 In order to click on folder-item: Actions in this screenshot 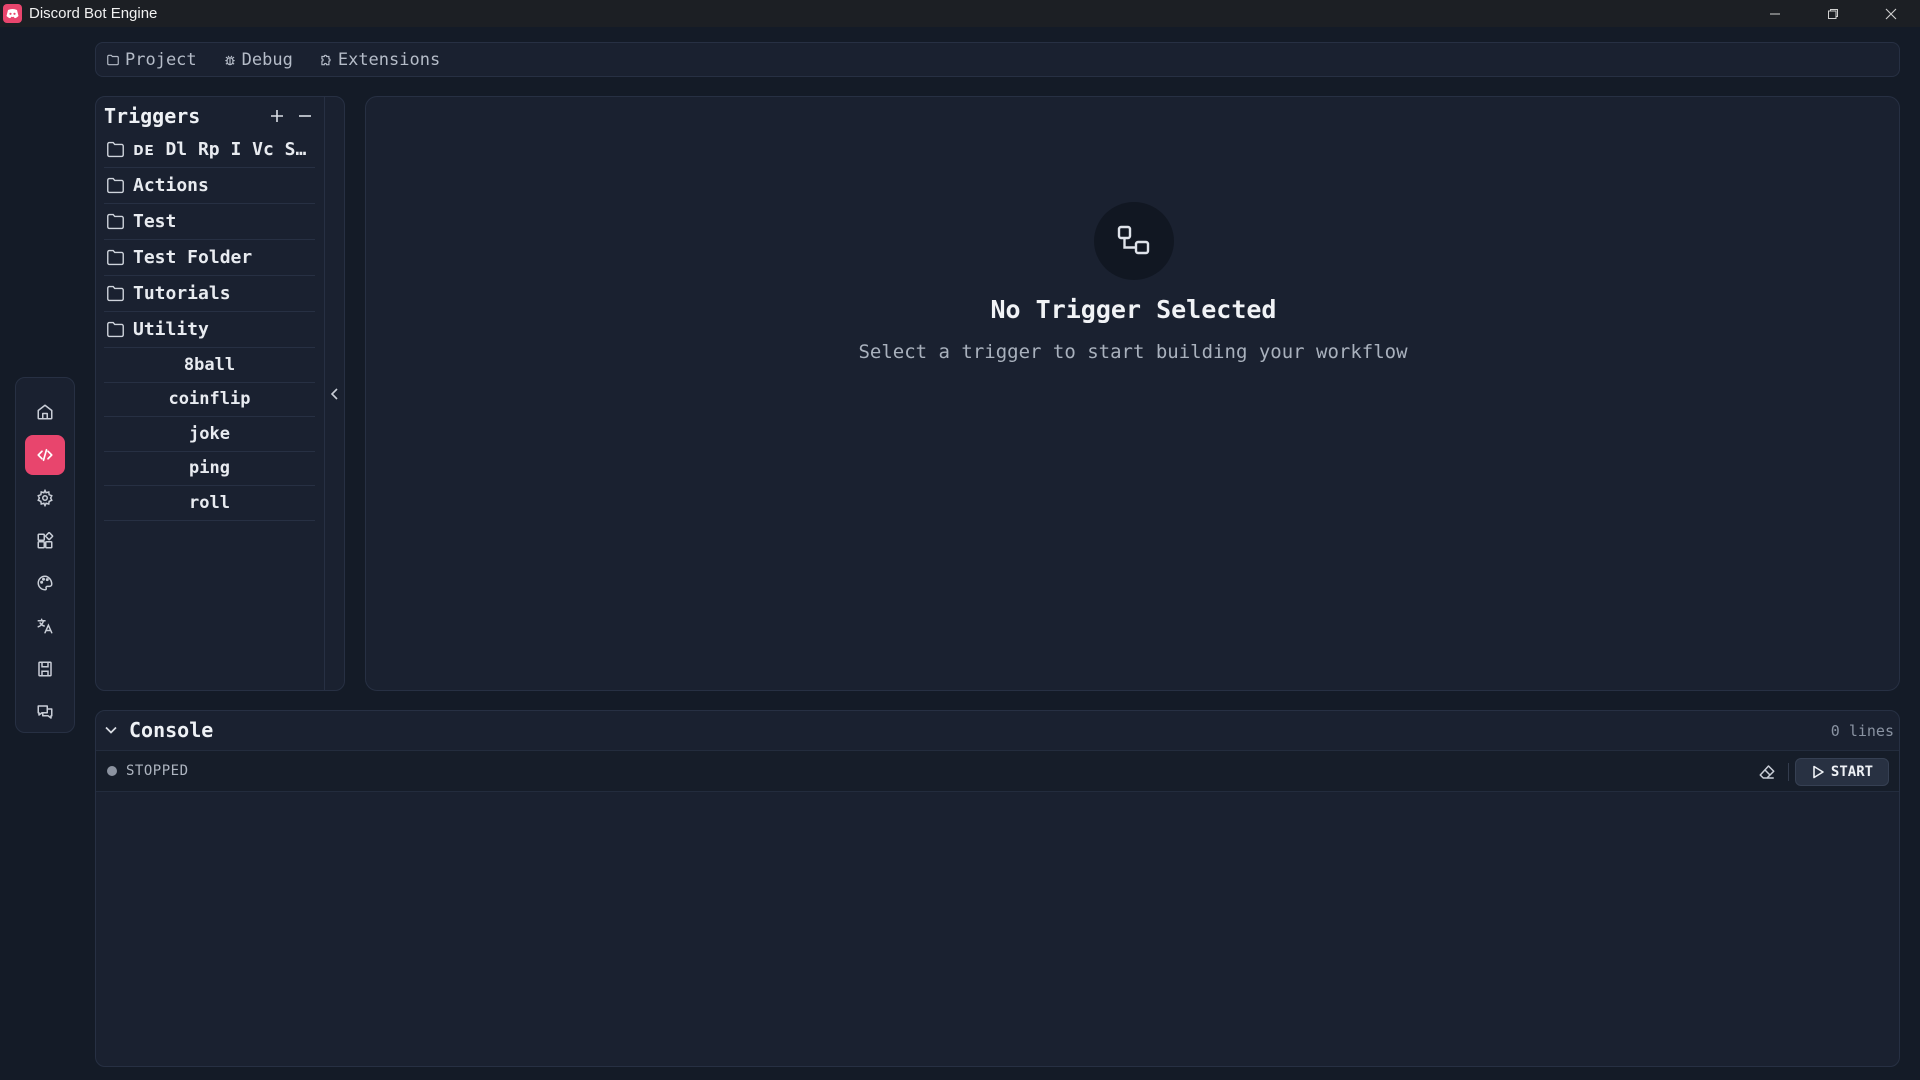, I will do `click(209, 186)`.